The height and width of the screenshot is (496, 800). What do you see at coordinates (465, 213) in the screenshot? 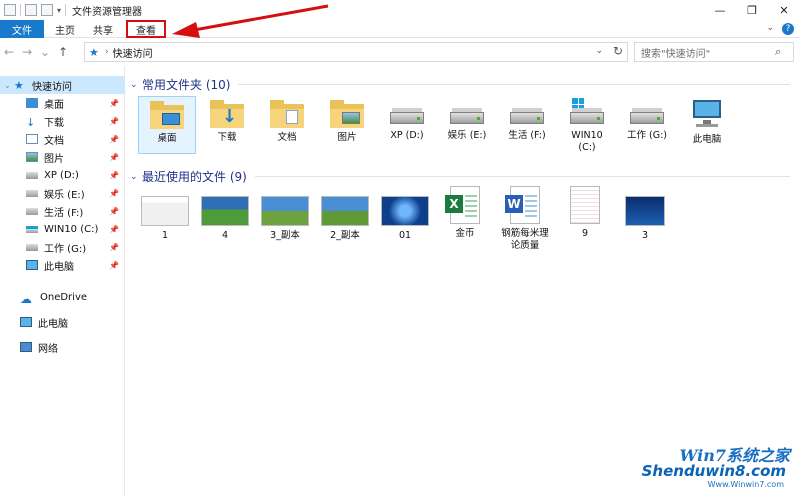
I see `recent-file: X 金币` at bounding box center [465, 213].